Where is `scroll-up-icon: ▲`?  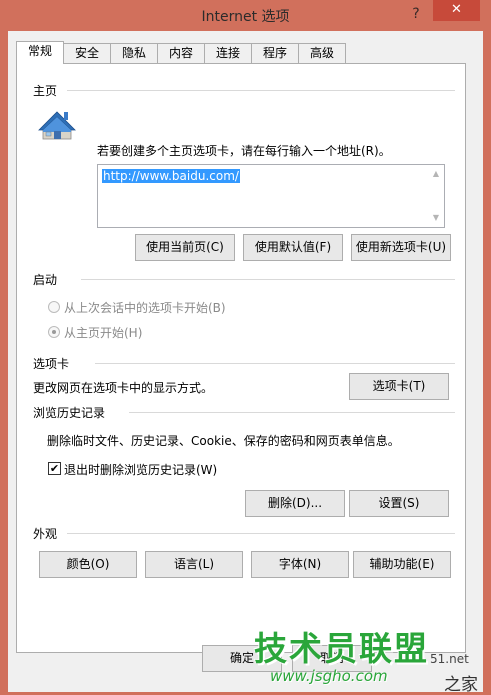
scroll-up-icon: ▲ is located at coordinates (436, 174).